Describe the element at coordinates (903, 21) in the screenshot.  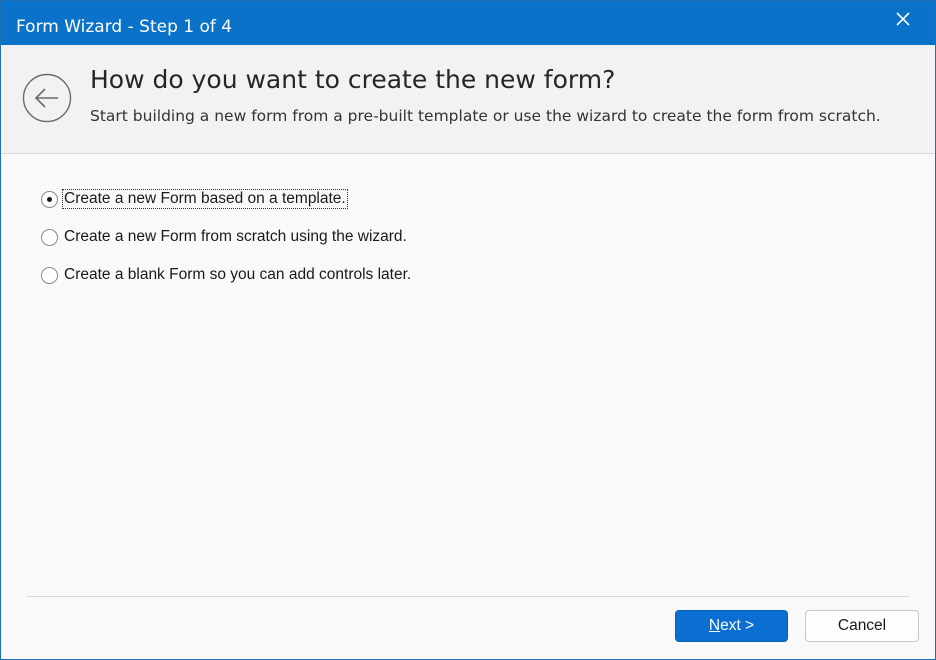
I see `close-icon` at that location.